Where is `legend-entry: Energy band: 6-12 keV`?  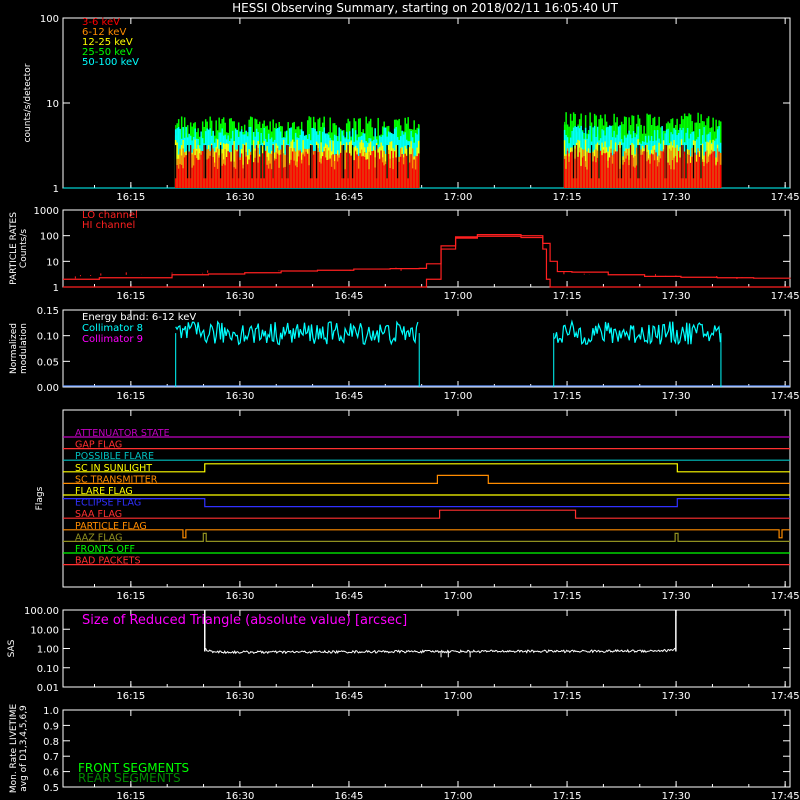
legend-entry: Energy band: 6-12 keV is located at coordinates (139, 317).